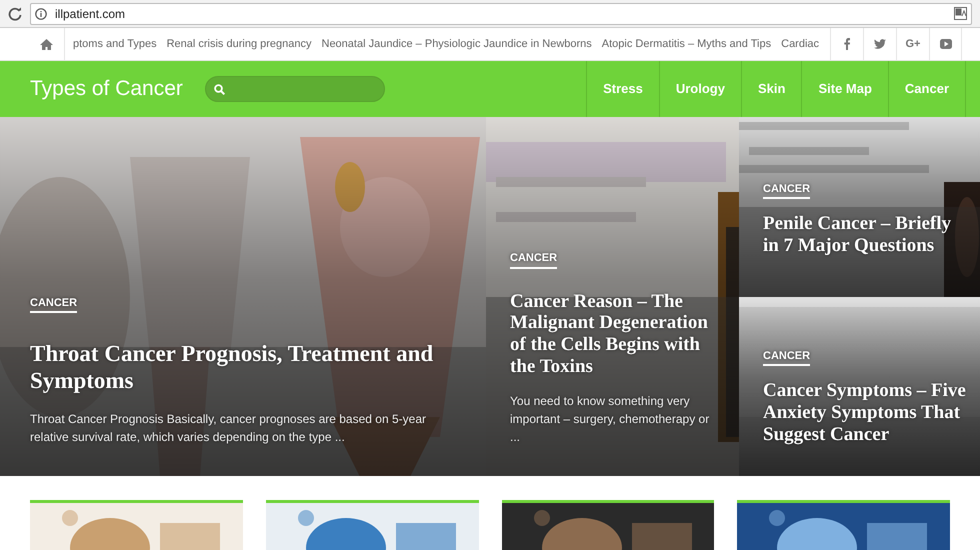  I want to click on search-icon, so click(219, 89).